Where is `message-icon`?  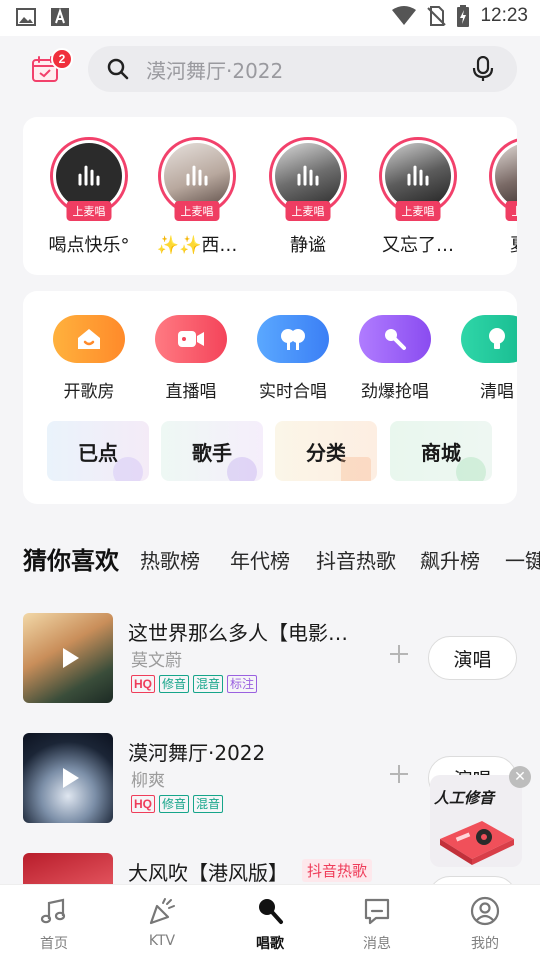 message-icon is located at coordinates (377, 911).